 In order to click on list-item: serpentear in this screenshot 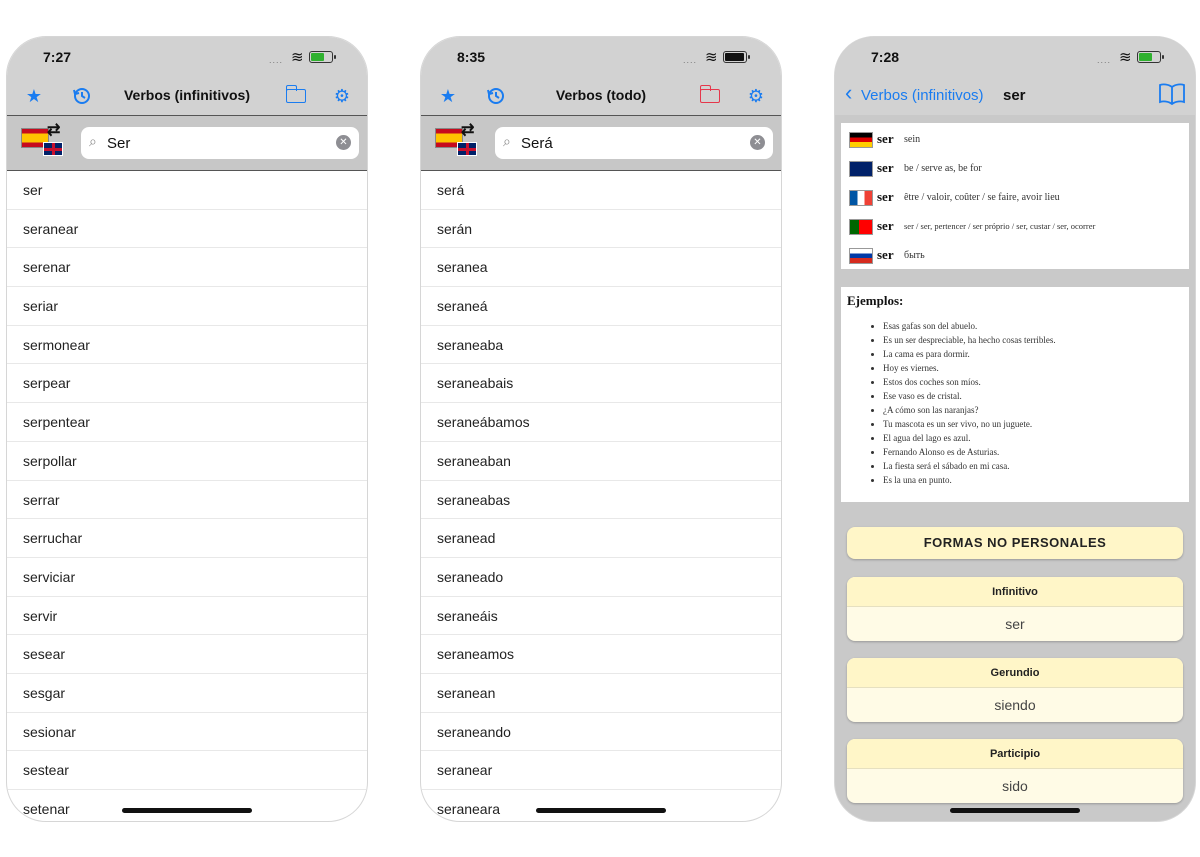, I will do `click(187, 422)`.